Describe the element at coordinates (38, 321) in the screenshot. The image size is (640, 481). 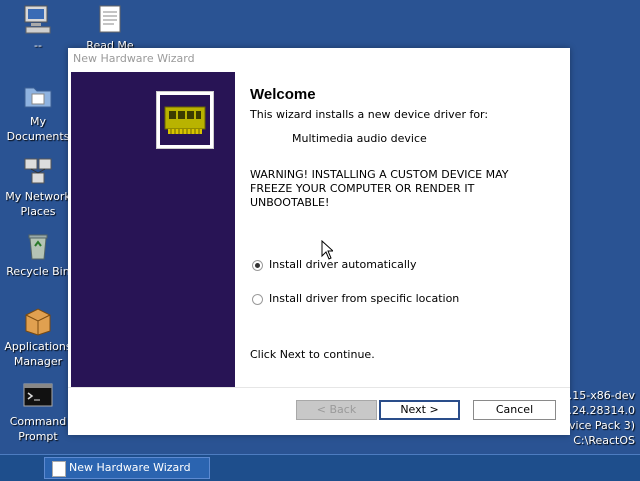
I see `package-icon` at that location.